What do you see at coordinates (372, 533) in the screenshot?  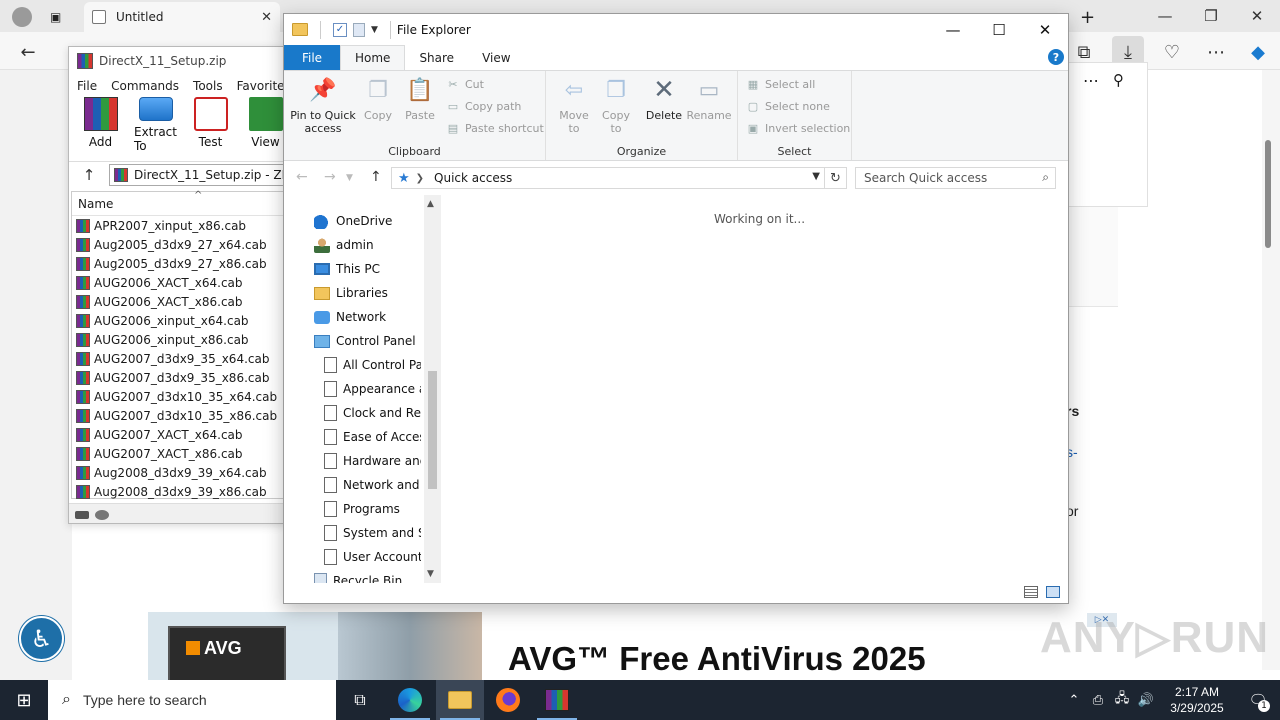 I see `tree-item: System and Security` at bounding box center [372, 533].